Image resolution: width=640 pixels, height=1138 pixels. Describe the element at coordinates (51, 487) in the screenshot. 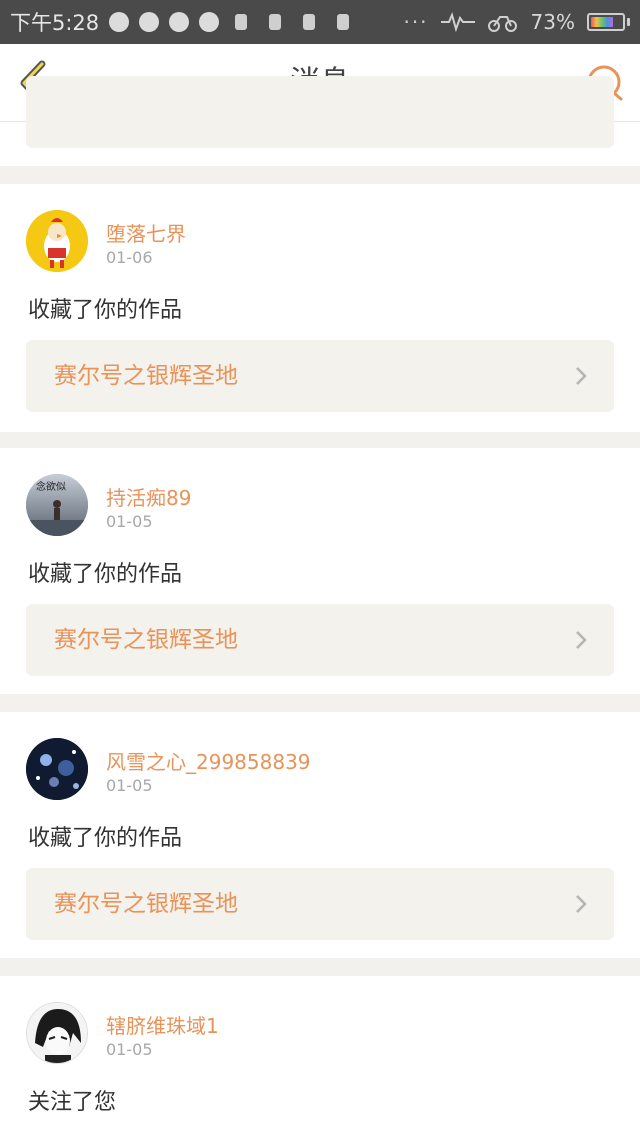

I see `avatar-overlay-text: 念欲似` at that location.